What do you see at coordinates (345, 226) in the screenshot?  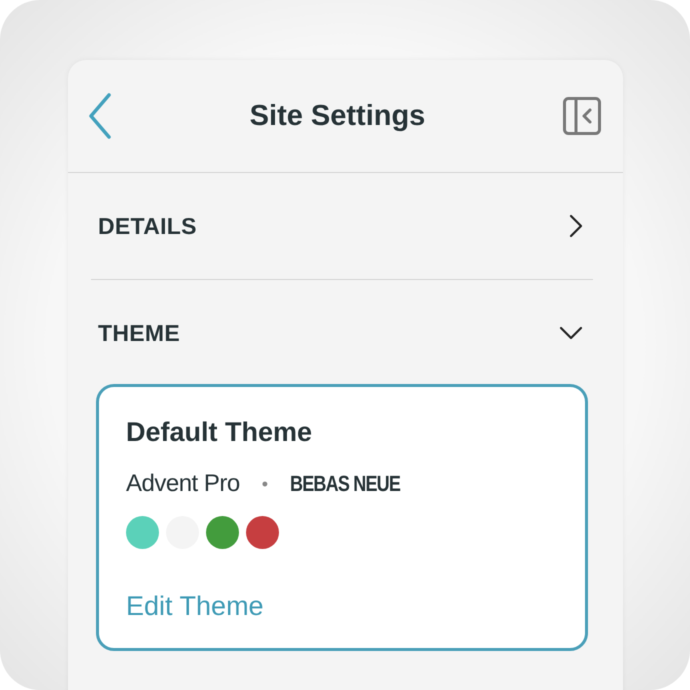 I see `section-header: DETAILS` at bounding box center [345, 226].